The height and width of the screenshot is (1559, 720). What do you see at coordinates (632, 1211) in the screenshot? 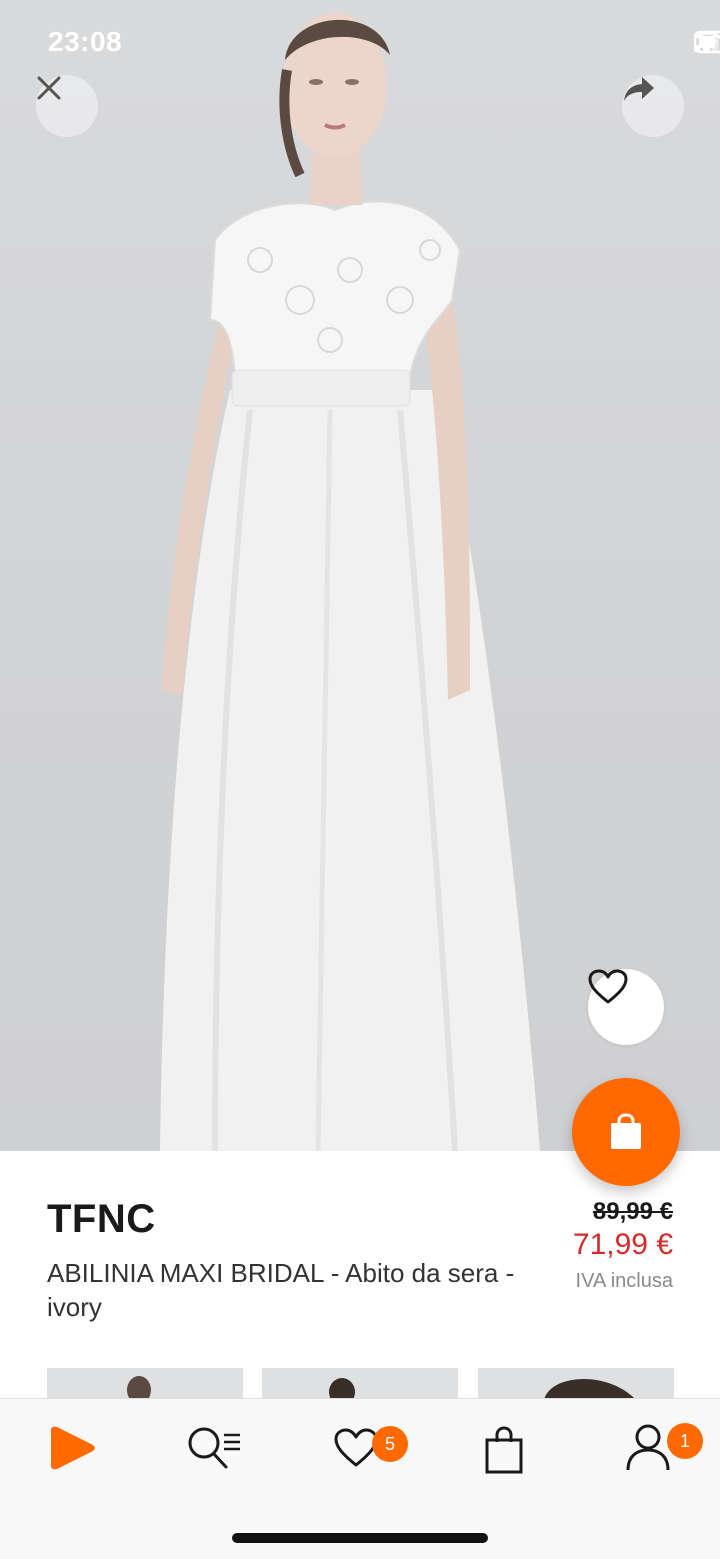
I see `original-price: 89,99 €` at bounding box center [632, 1211].